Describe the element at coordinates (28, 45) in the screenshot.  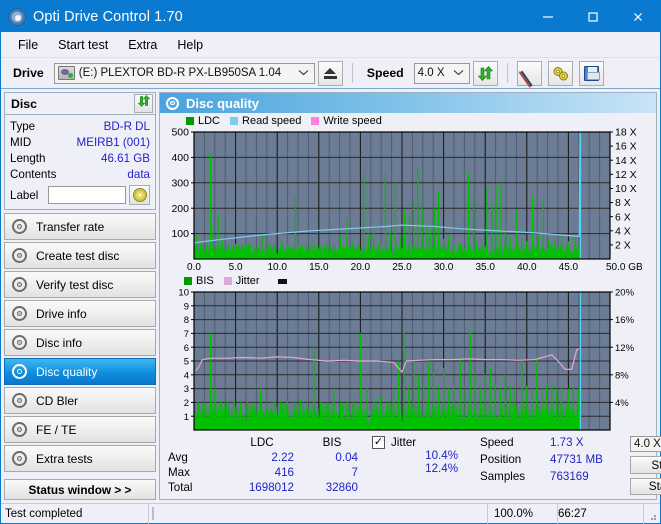
I see `menu-file: File` at that location.